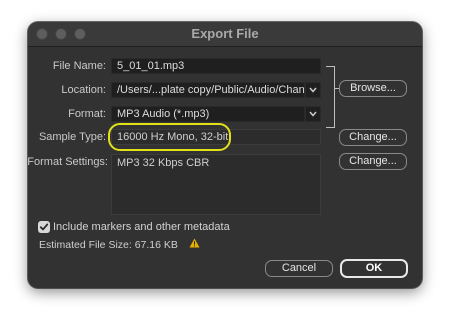  Describe the element at coordinates (216, 66) in the screenshot. I see `file-name-field: 5_01_01.mp3` at that location.